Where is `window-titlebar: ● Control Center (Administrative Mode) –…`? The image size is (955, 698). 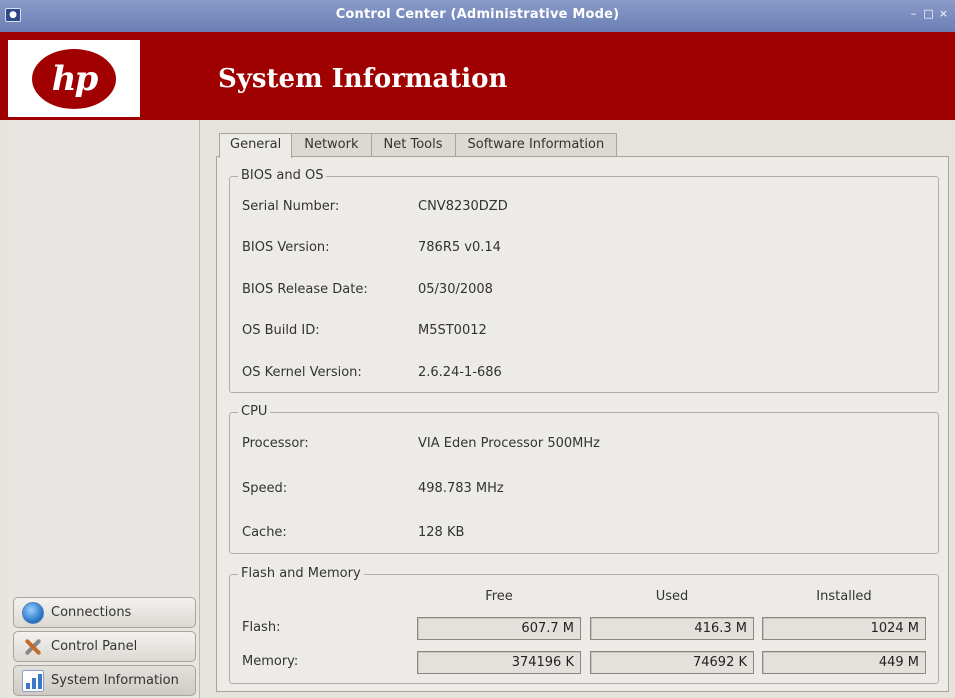 window-titlebar: ● Control Center (Administrative Mode) –… is located at coordinates (477, 16).